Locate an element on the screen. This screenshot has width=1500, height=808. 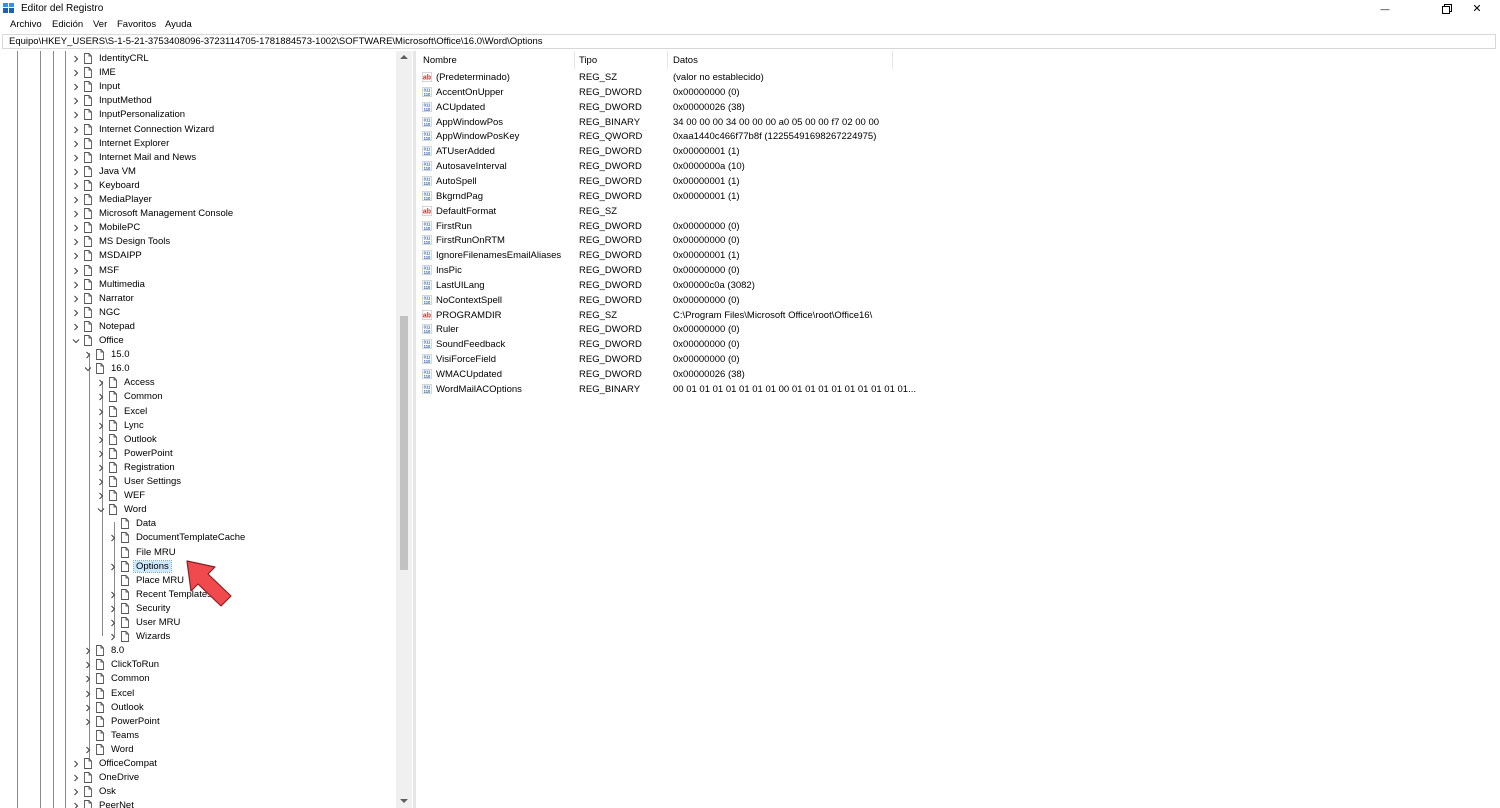
pane-splitter is located at coordinates (414, 429).